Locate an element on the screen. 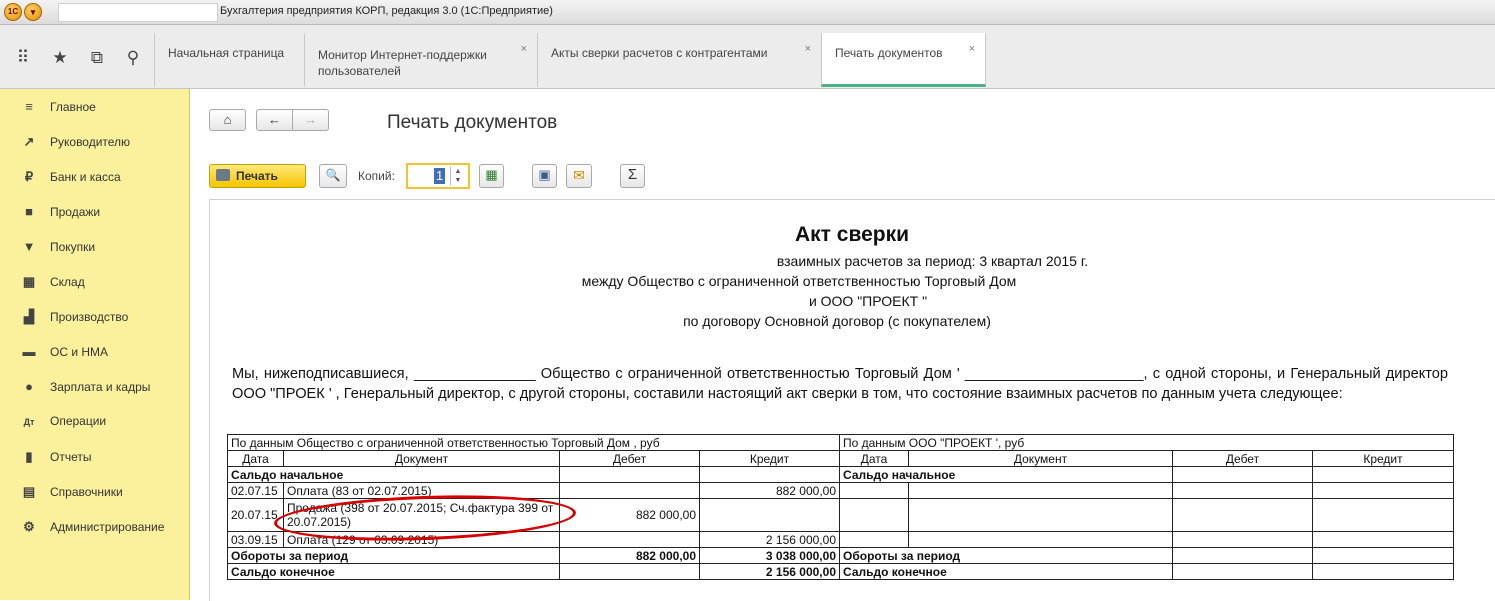  back-button: ← is located at coordinates (274, 120).